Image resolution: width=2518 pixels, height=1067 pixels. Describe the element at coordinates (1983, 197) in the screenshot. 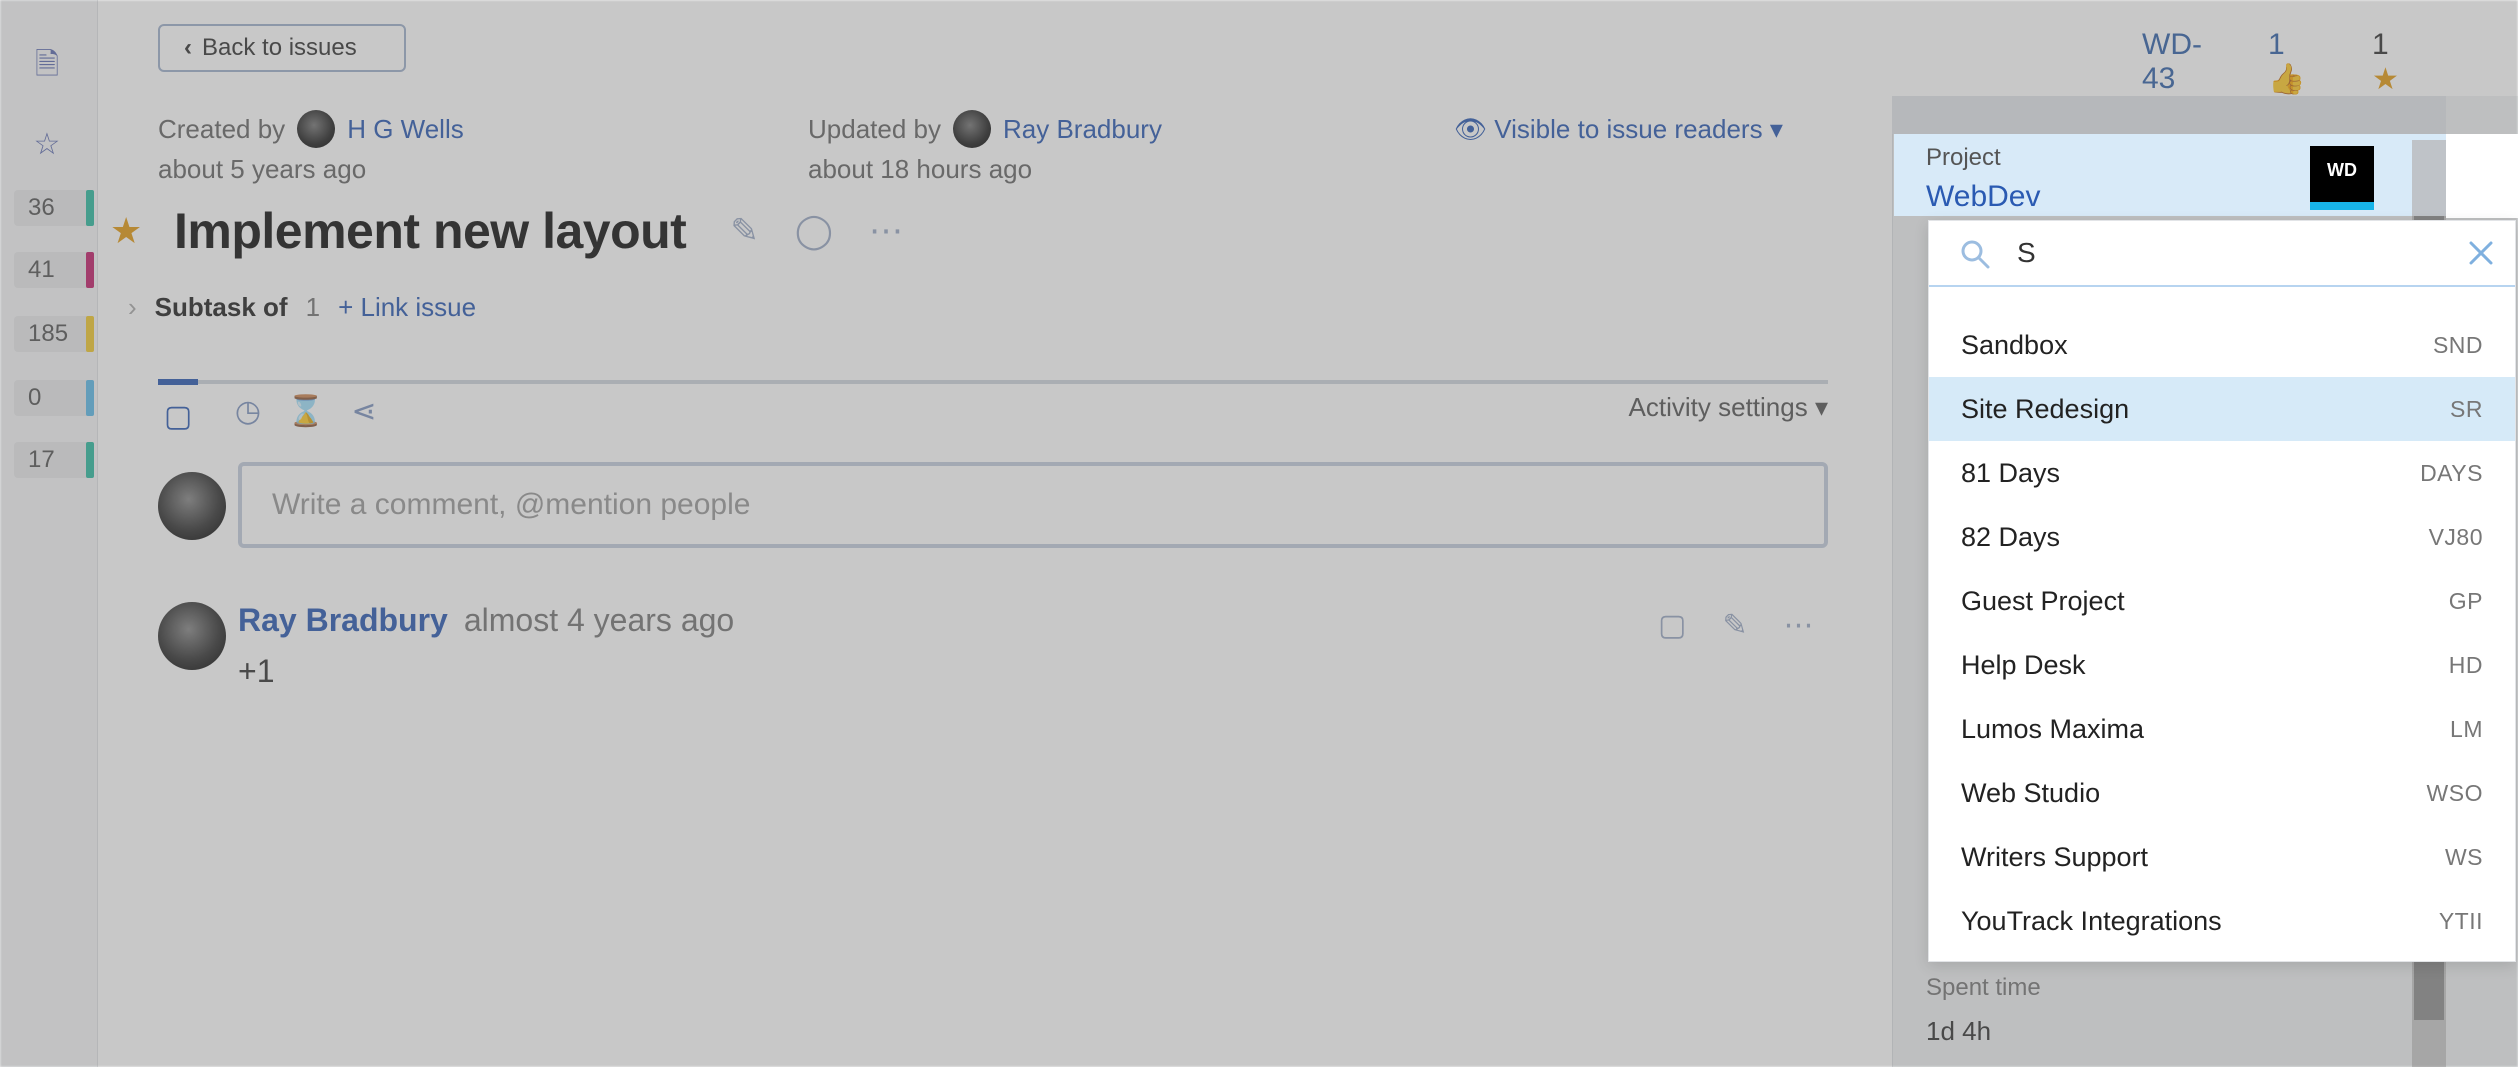

I see `project-value: WebDev` at that location.